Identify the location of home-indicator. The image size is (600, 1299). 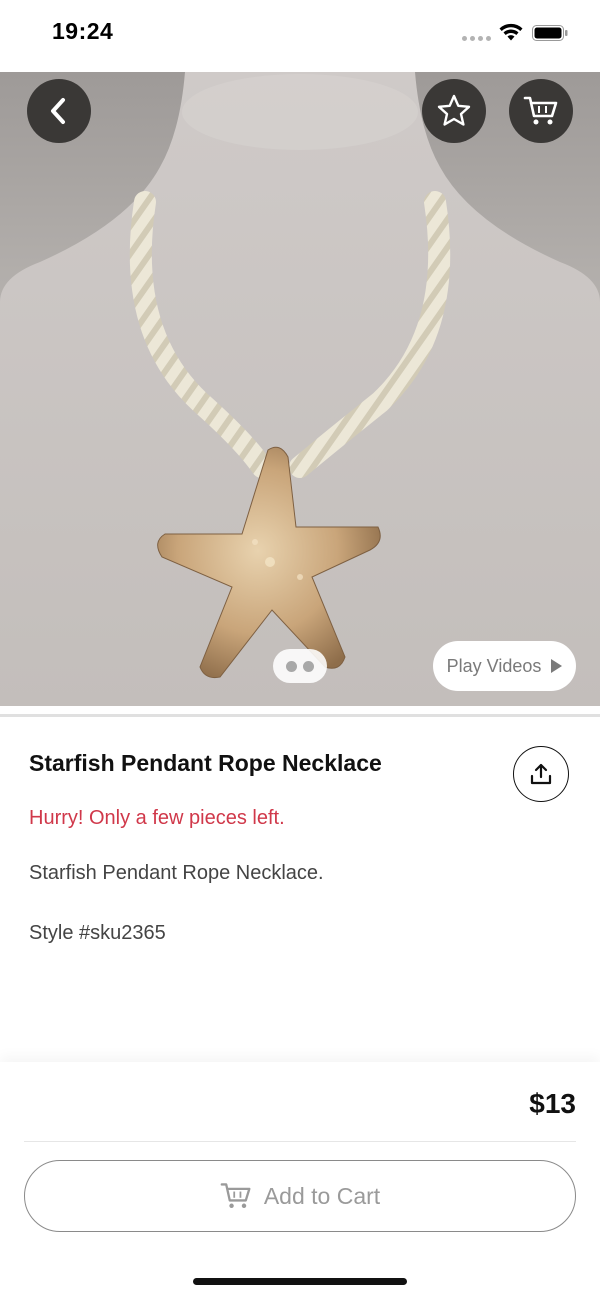
(300, 1281).